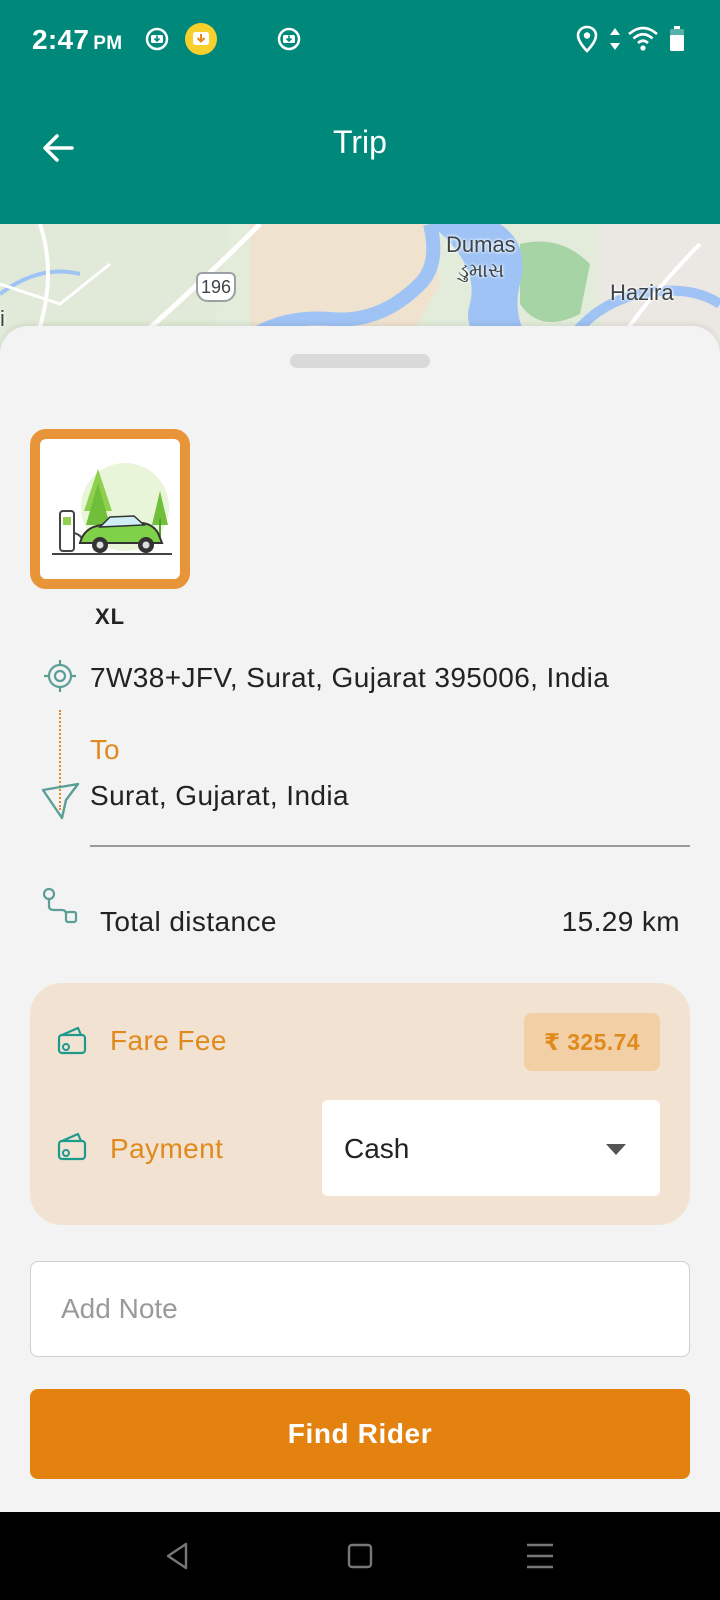 The height and width of the screenshot is (1600, 720). What do you see at coordinates (105, 749) in the screenshot?
I see `to-label: To` at bounding box center [105, 749].